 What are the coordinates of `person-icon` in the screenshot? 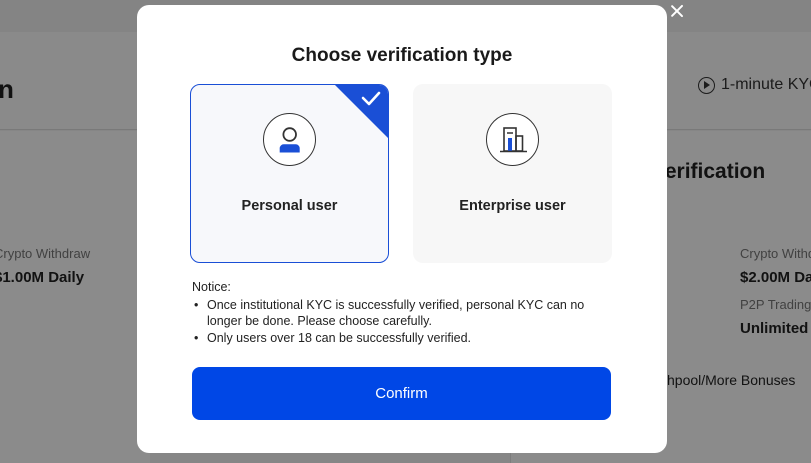 It's located at (289, 139).